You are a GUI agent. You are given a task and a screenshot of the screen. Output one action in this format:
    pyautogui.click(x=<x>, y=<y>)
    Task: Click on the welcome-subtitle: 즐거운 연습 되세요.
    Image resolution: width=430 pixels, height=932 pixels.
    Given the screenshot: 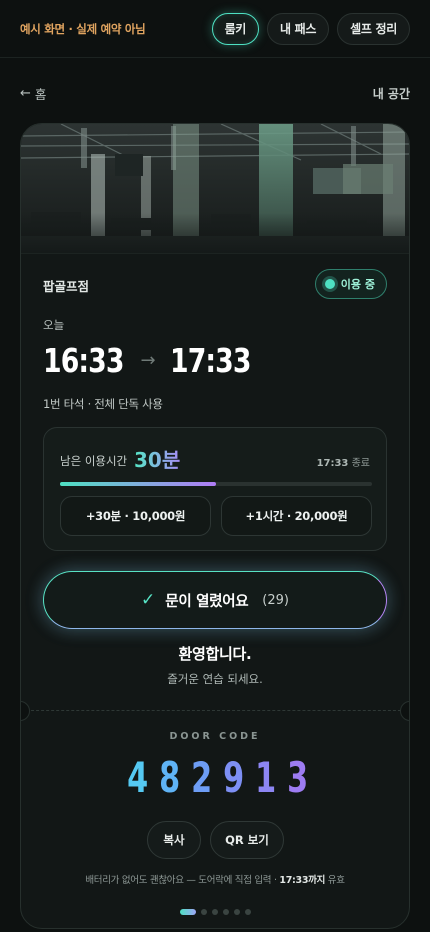 What is the action you would take?
    pyautogui.click(x=215, y=679)
    